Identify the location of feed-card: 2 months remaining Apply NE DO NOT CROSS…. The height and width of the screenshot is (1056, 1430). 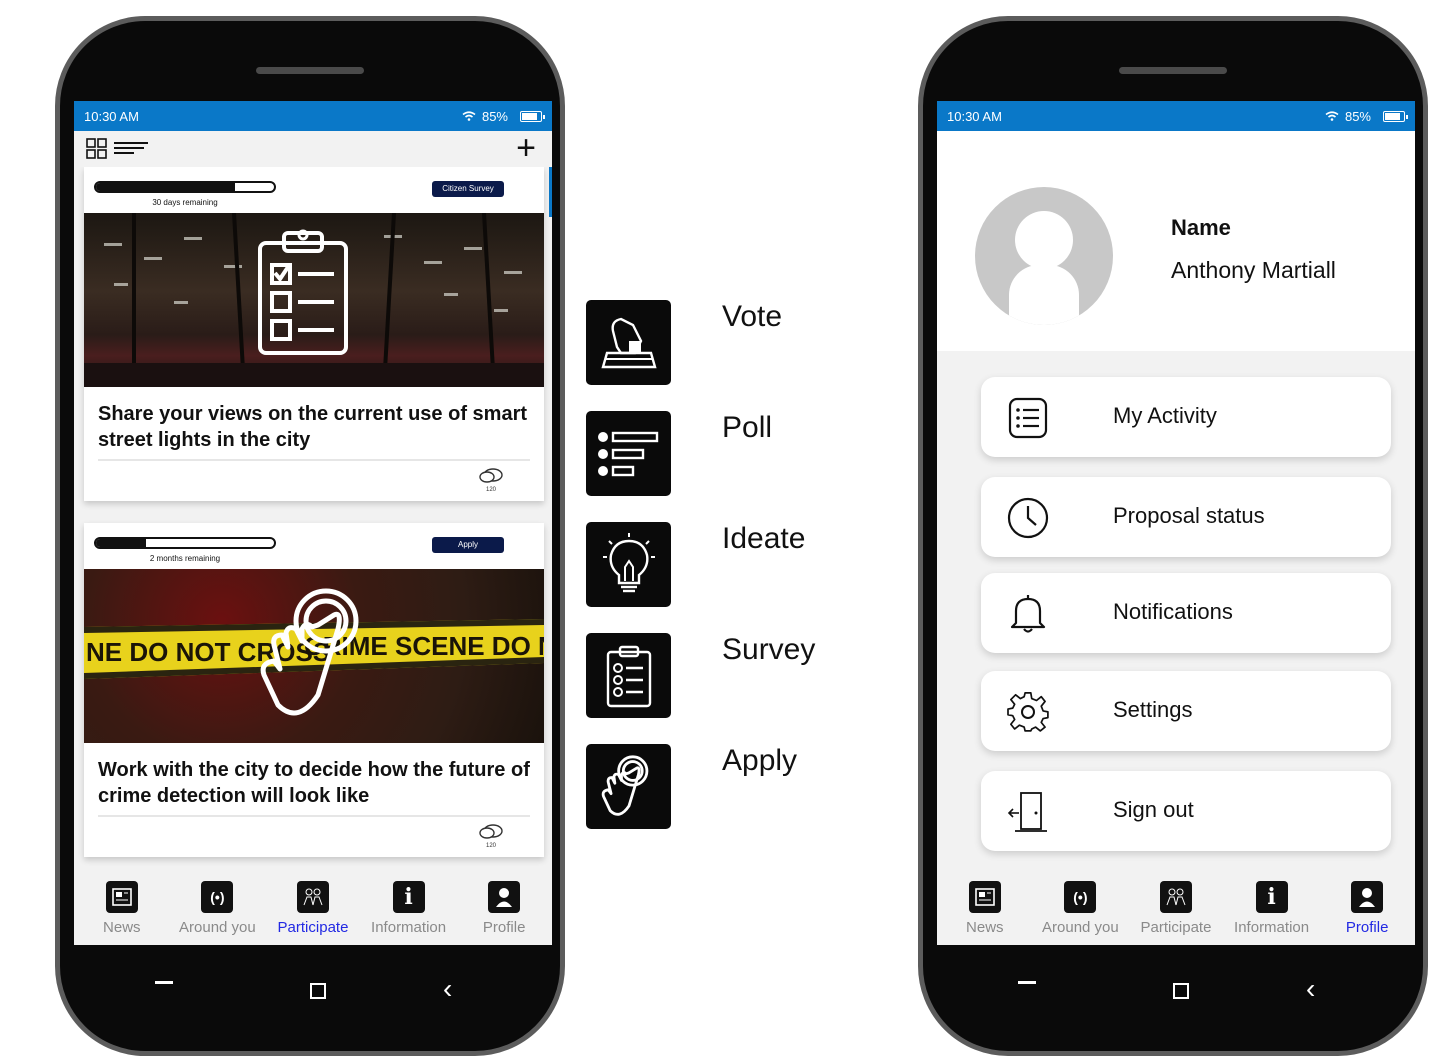
(314, 690).